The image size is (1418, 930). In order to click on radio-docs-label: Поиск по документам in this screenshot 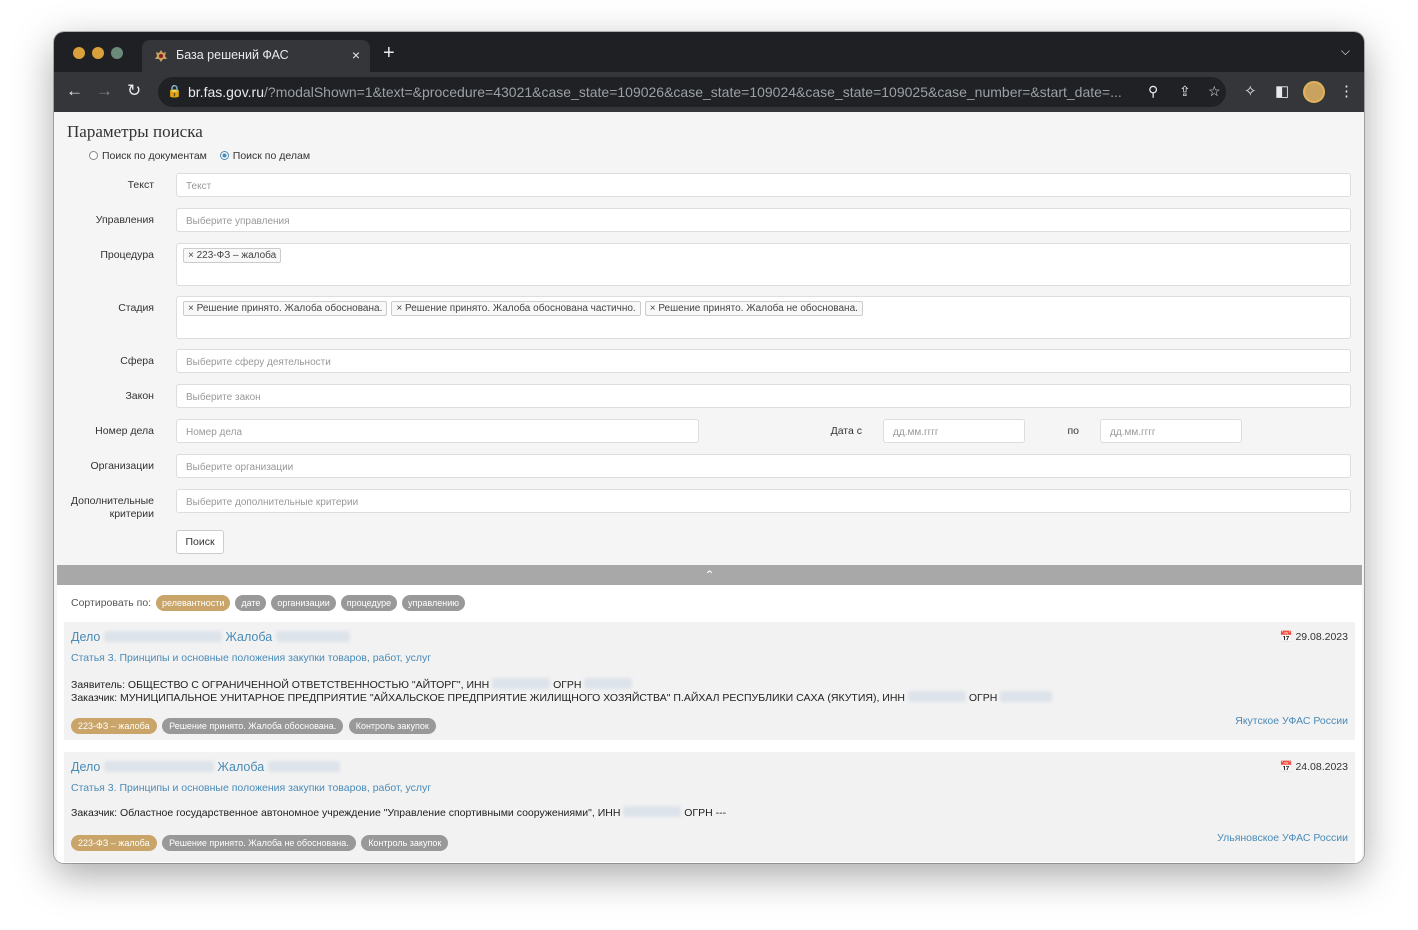, I will do `click(154, 156)`.